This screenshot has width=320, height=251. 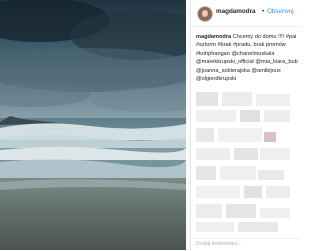 What do you see at coordinates (247, 62) in the screenshot?
I see `caption-line-4: @marekkrupski_official @mia_kiara_bub` at bounding box center [247, 62].